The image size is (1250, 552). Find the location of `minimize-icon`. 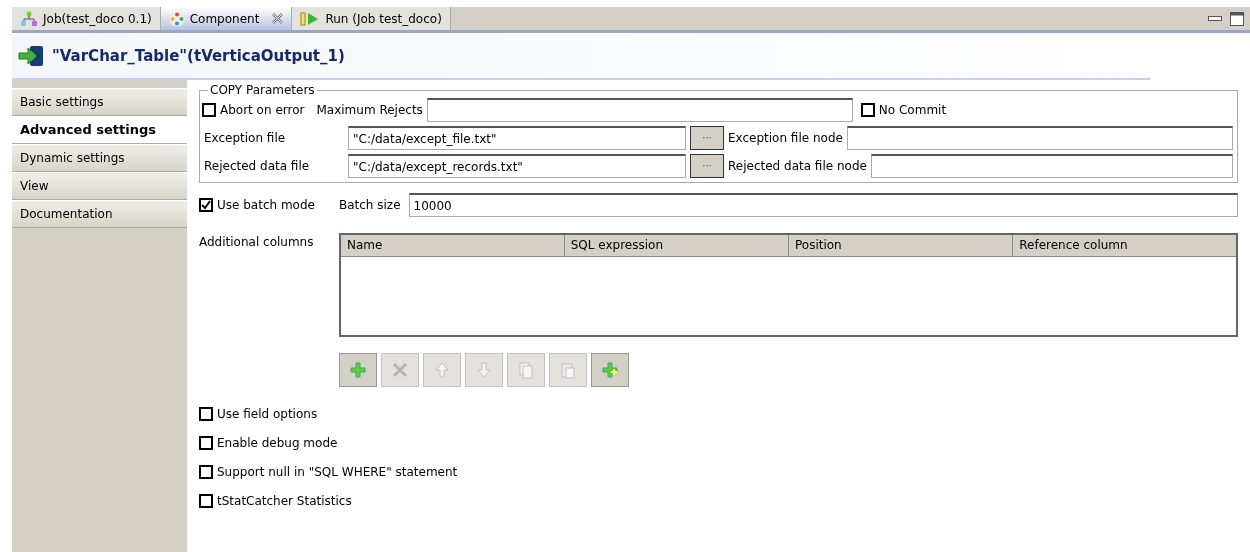

minimize-icon is located at coordinates (1215, 18).